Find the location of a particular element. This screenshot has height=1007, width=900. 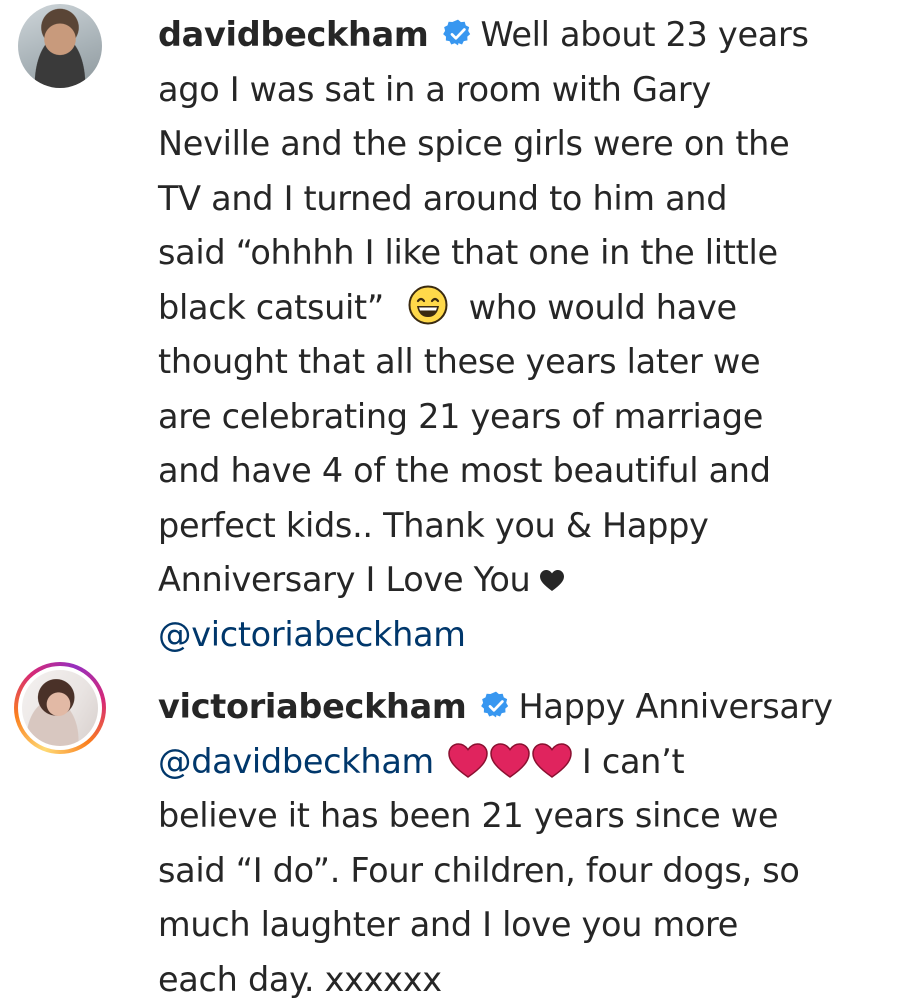

comment-line-text: Happy Anniversary is located at coordinates (676, 706).